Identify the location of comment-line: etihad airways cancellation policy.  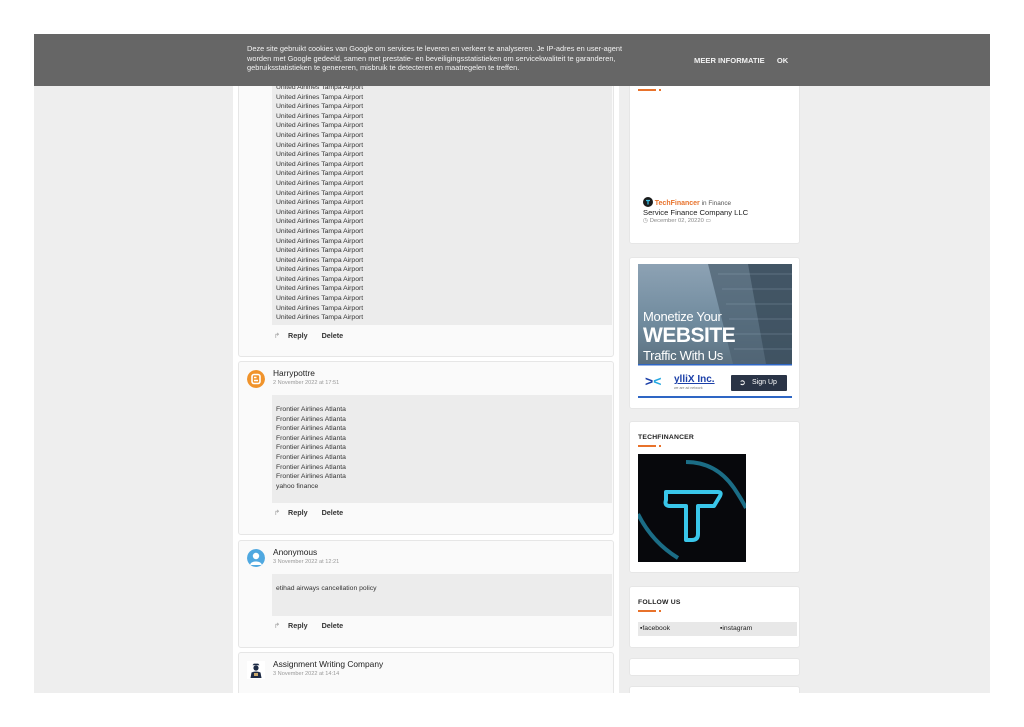
(326, 588).